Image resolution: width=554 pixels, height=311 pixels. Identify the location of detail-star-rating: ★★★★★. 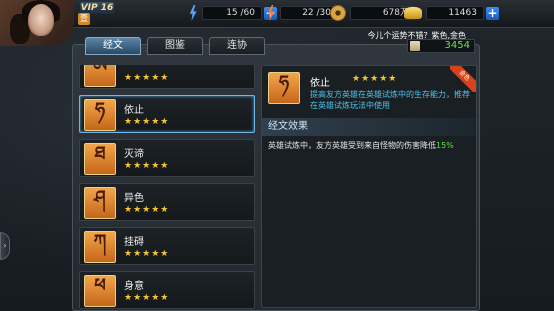
(375, 79).